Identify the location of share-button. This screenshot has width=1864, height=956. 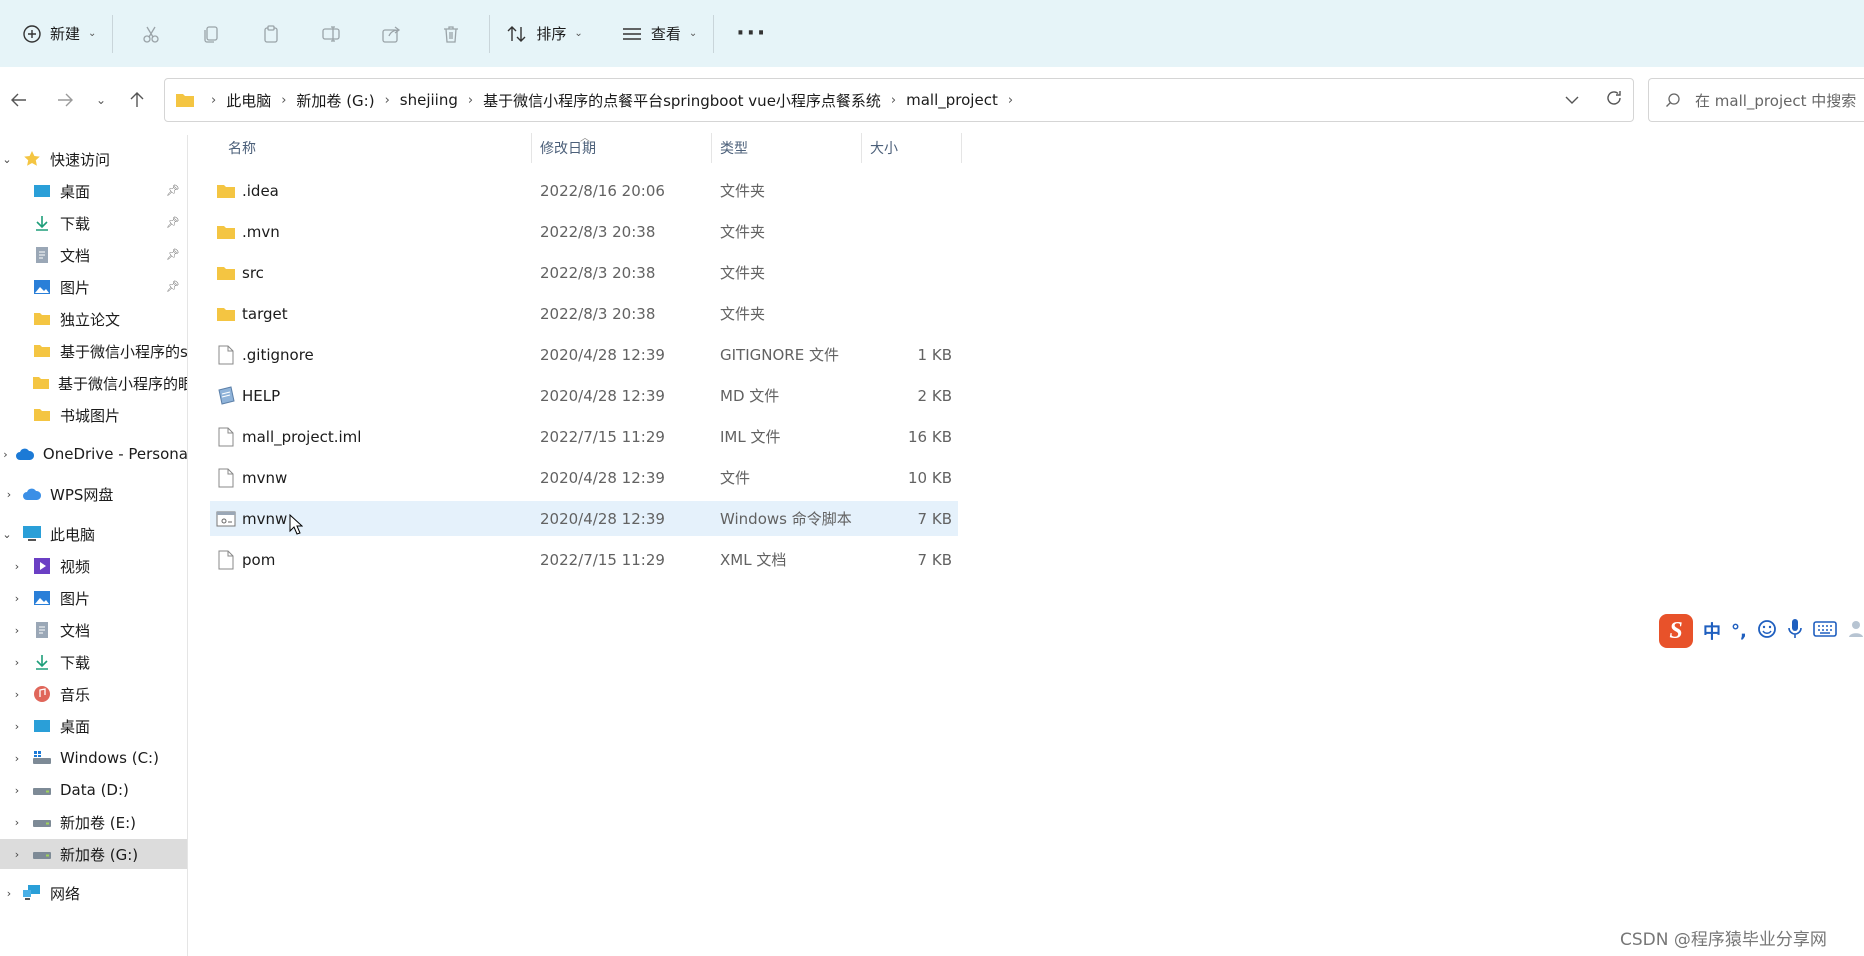
(391, 34).